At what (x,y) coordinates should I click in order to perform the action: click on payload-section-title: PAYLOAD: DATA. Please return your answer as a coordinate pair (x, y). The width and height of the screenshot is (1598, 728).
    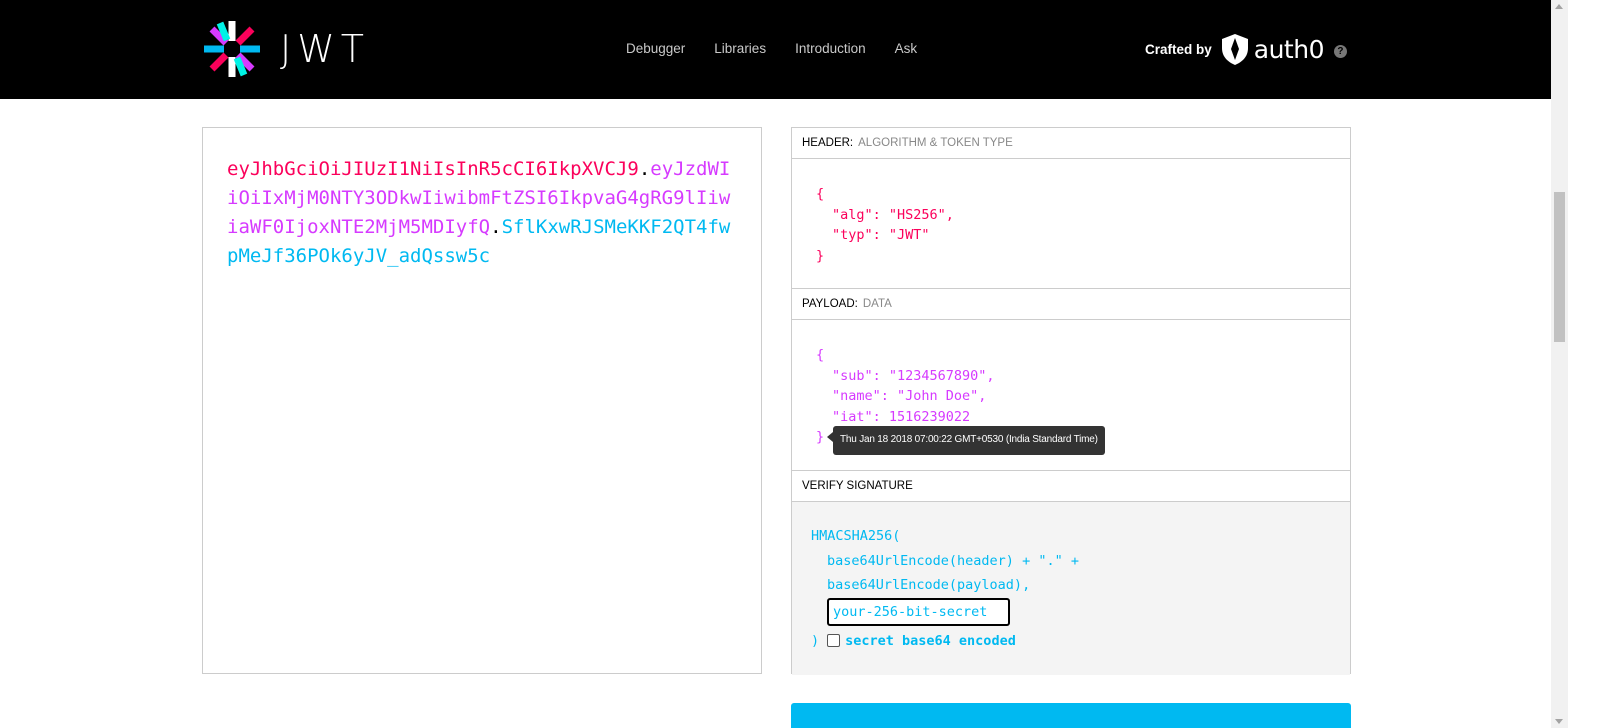
    Looking at the image, I should click on (1071, 304).